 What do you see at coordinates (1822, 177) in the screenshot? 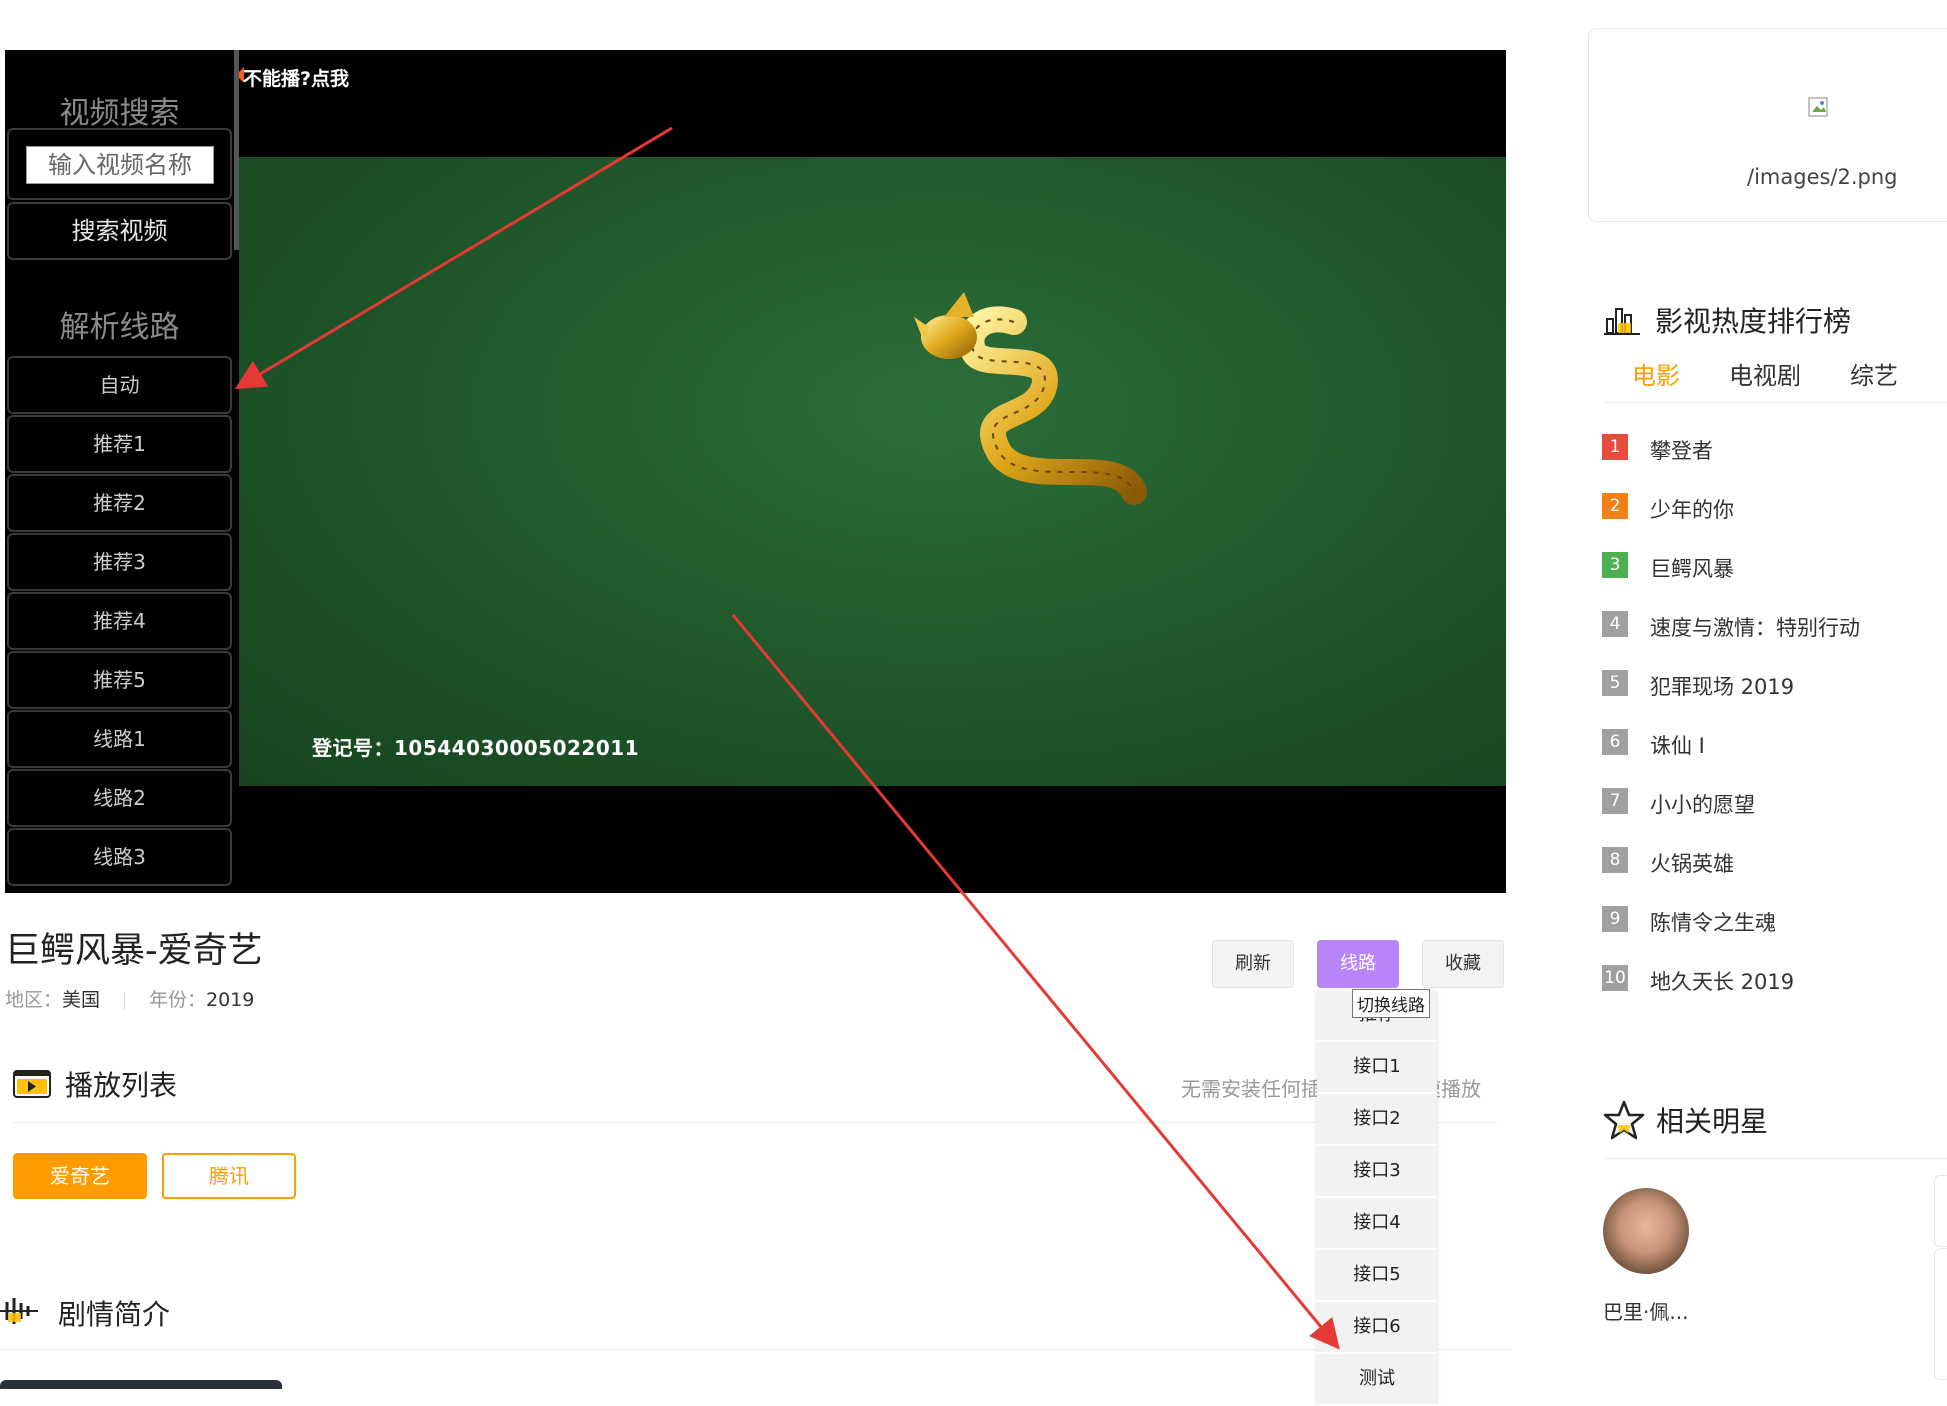
I see `ad-image-alt-text: /images/2.png` at bounding box center [1822, 177].